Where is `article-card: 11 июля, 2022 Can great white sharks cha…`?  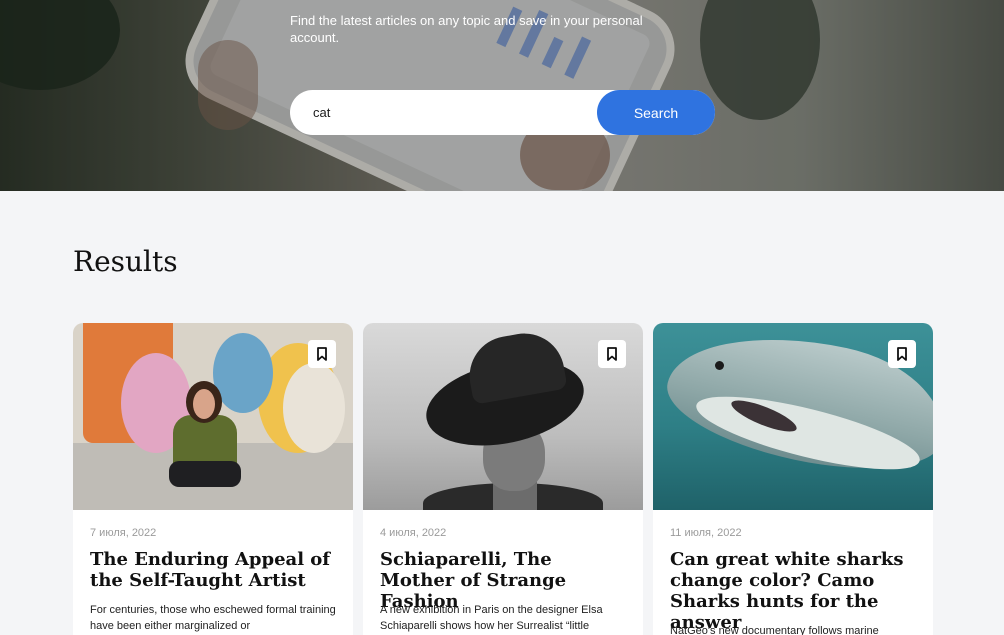
article-card: 11 июля, 2022 Can great white sharks cha… is located at coordinates (793, 479).